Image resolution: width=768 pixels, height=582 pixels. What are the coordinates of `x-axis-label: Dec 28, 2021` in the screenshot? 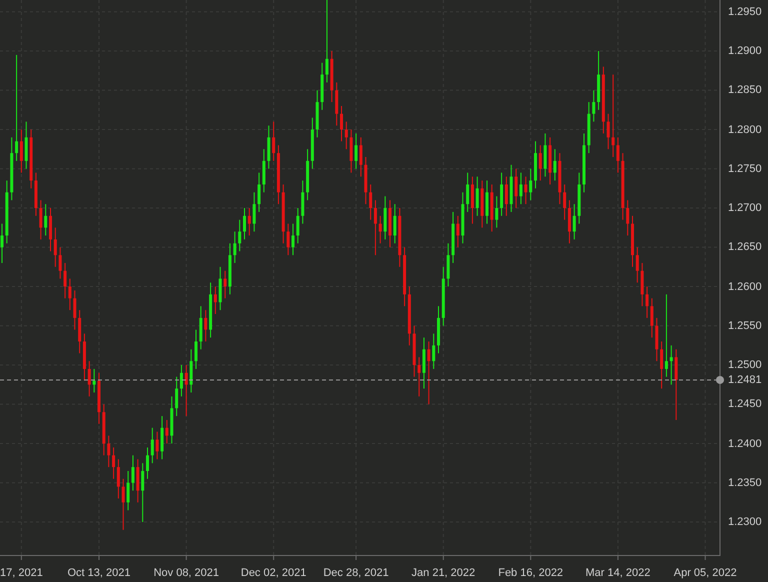 It's located at (356, 573).